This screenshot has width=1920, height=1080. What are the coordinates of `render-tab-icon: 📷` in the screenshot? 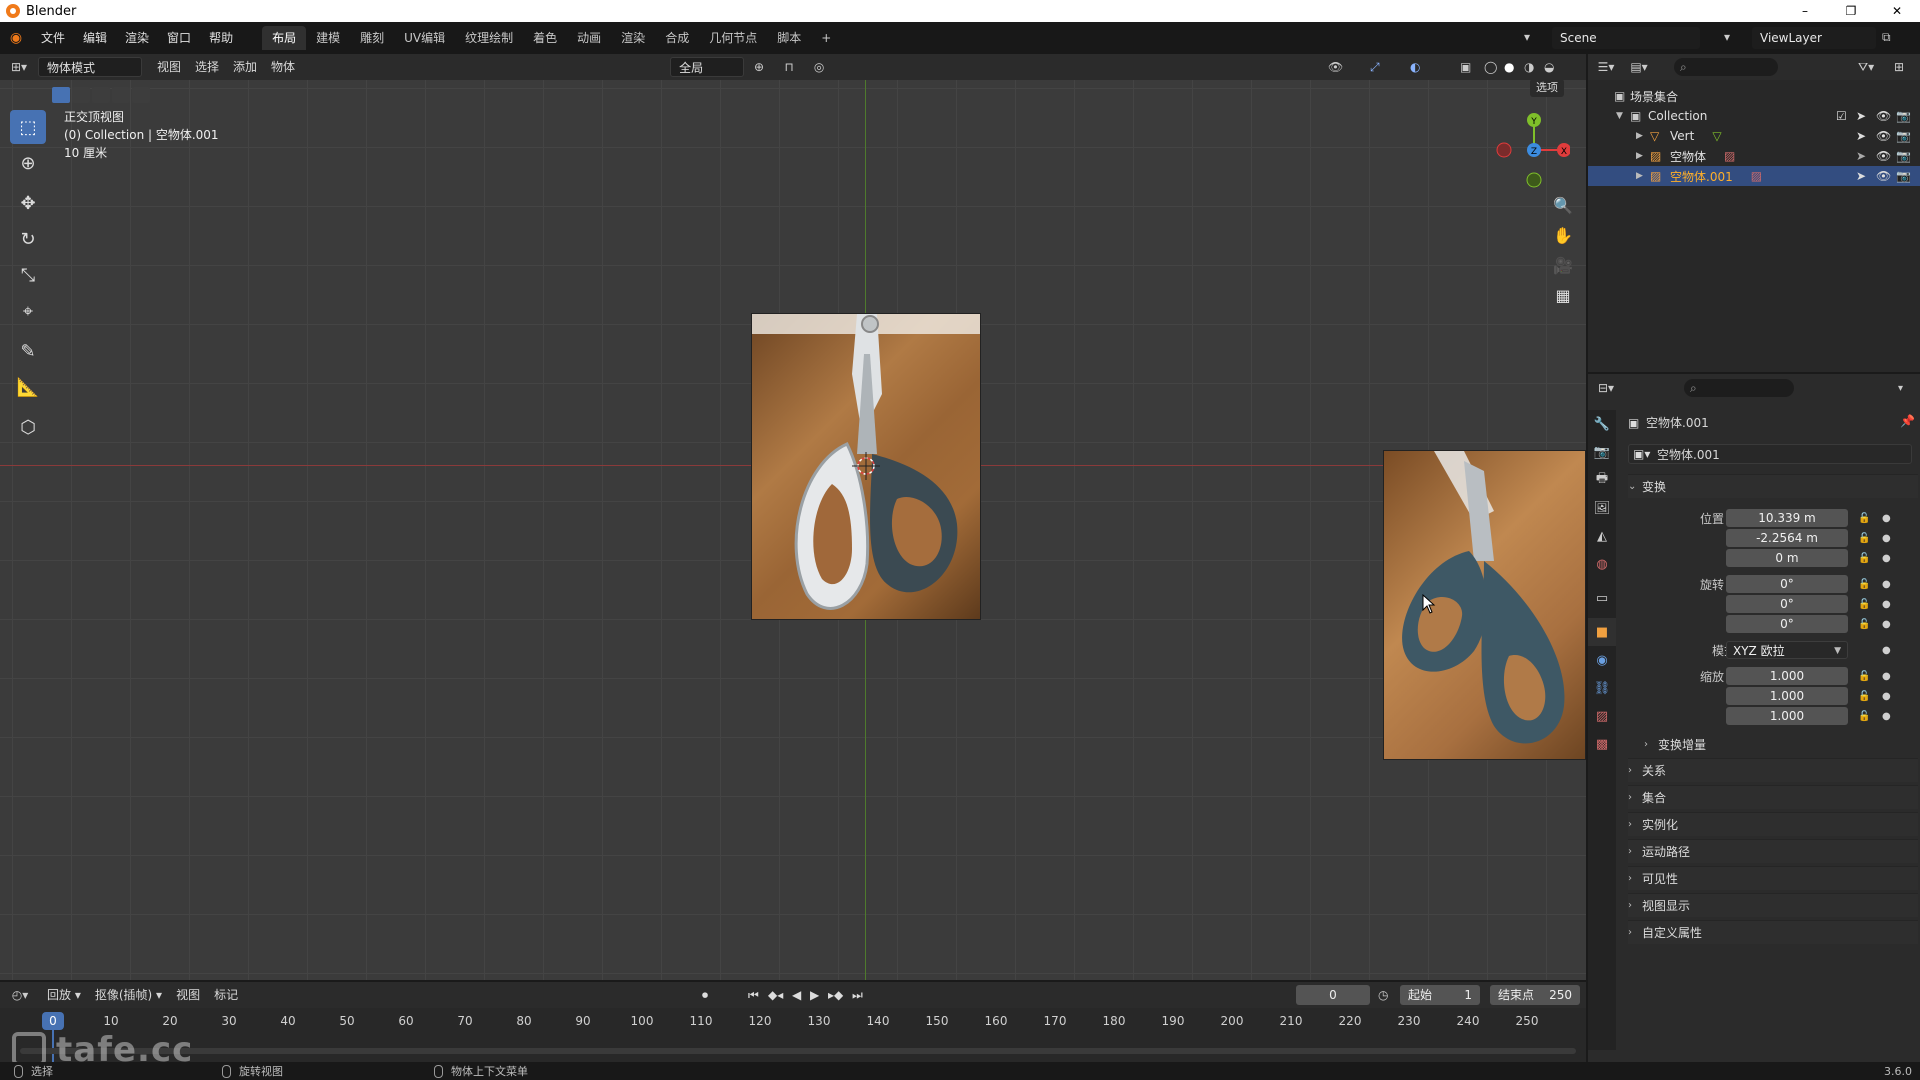 It's located at (1602, 452).